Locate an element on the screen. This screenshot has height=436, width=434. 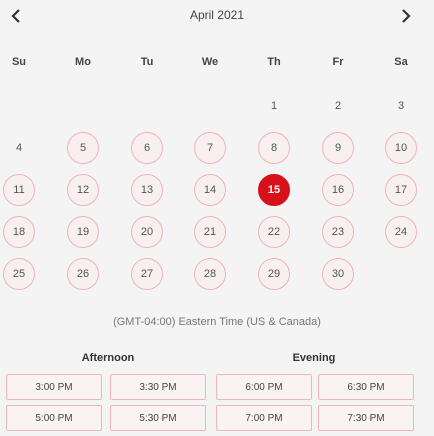
calendar-day: 5 is located at coordinates (83, 148).